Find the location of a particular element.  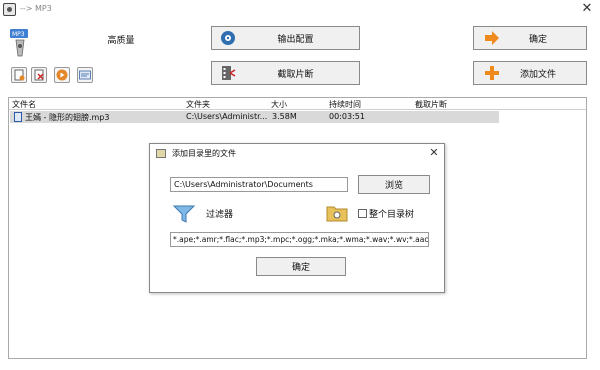

profile-label: 高质量 is located at coordinates (121, 39).